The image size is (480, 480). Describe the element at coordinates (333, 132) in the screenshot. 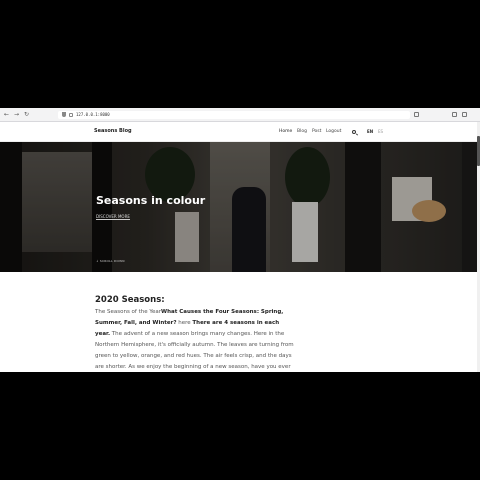

I see `nav-logout: Logout` at that location.